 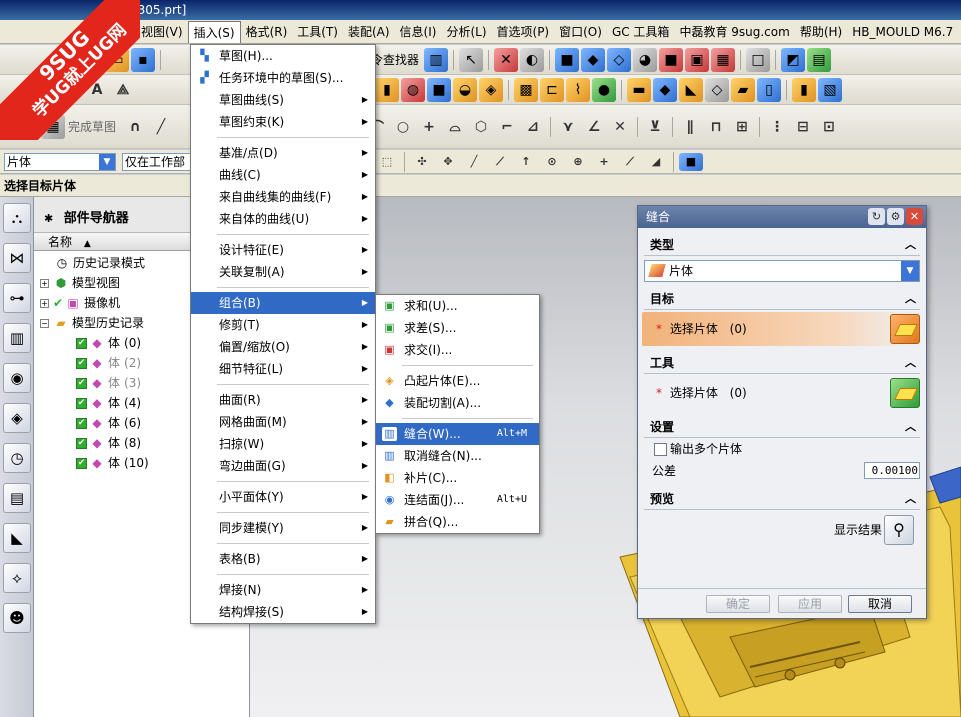 What do you see at coordinates (465, 89) in the screenshot?
I see `hole-icon: ◒` at bounding box center [465, 89].